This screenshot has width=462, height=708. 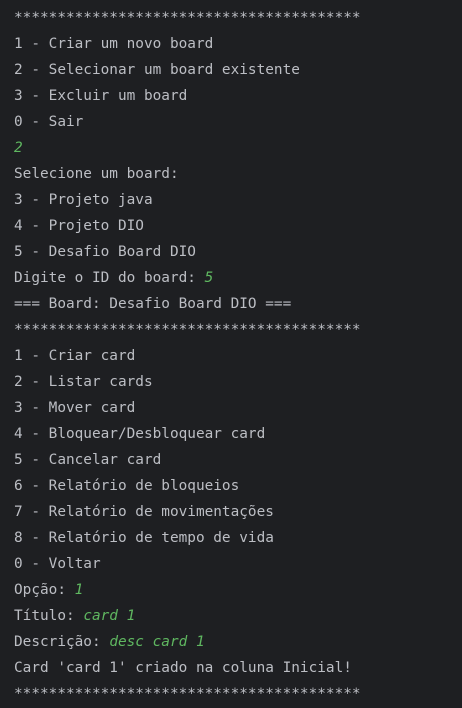 What do you see at coordinates (237, 590) in the screenshot?
I see `option-line: Opção: 1` at bounding box center [237, 590].